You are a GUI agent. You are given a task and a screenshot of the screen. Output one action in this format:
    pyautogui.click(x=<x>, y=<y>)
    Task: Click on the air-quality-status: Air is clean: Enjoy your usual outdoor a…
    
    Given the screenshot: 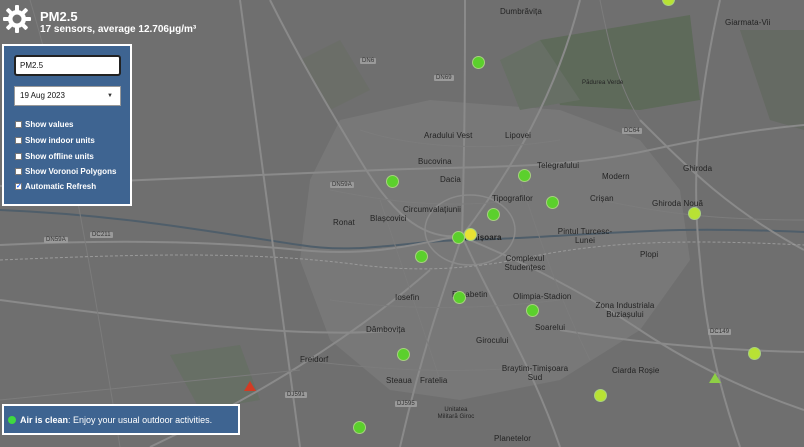 What is the action you would take?
    pyautogui.click(x=121, y=419)
    